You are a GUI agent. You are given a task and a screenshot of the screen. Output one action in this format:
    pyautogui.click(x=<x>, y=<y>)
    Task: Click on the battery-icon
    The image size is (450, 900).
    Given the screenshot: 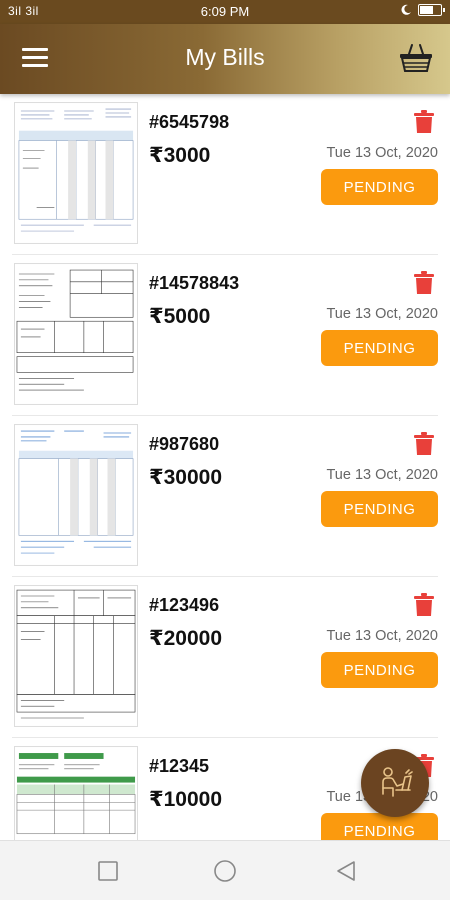 What is the action you would take?
    pyautogui.click(x=431, y=10)
    